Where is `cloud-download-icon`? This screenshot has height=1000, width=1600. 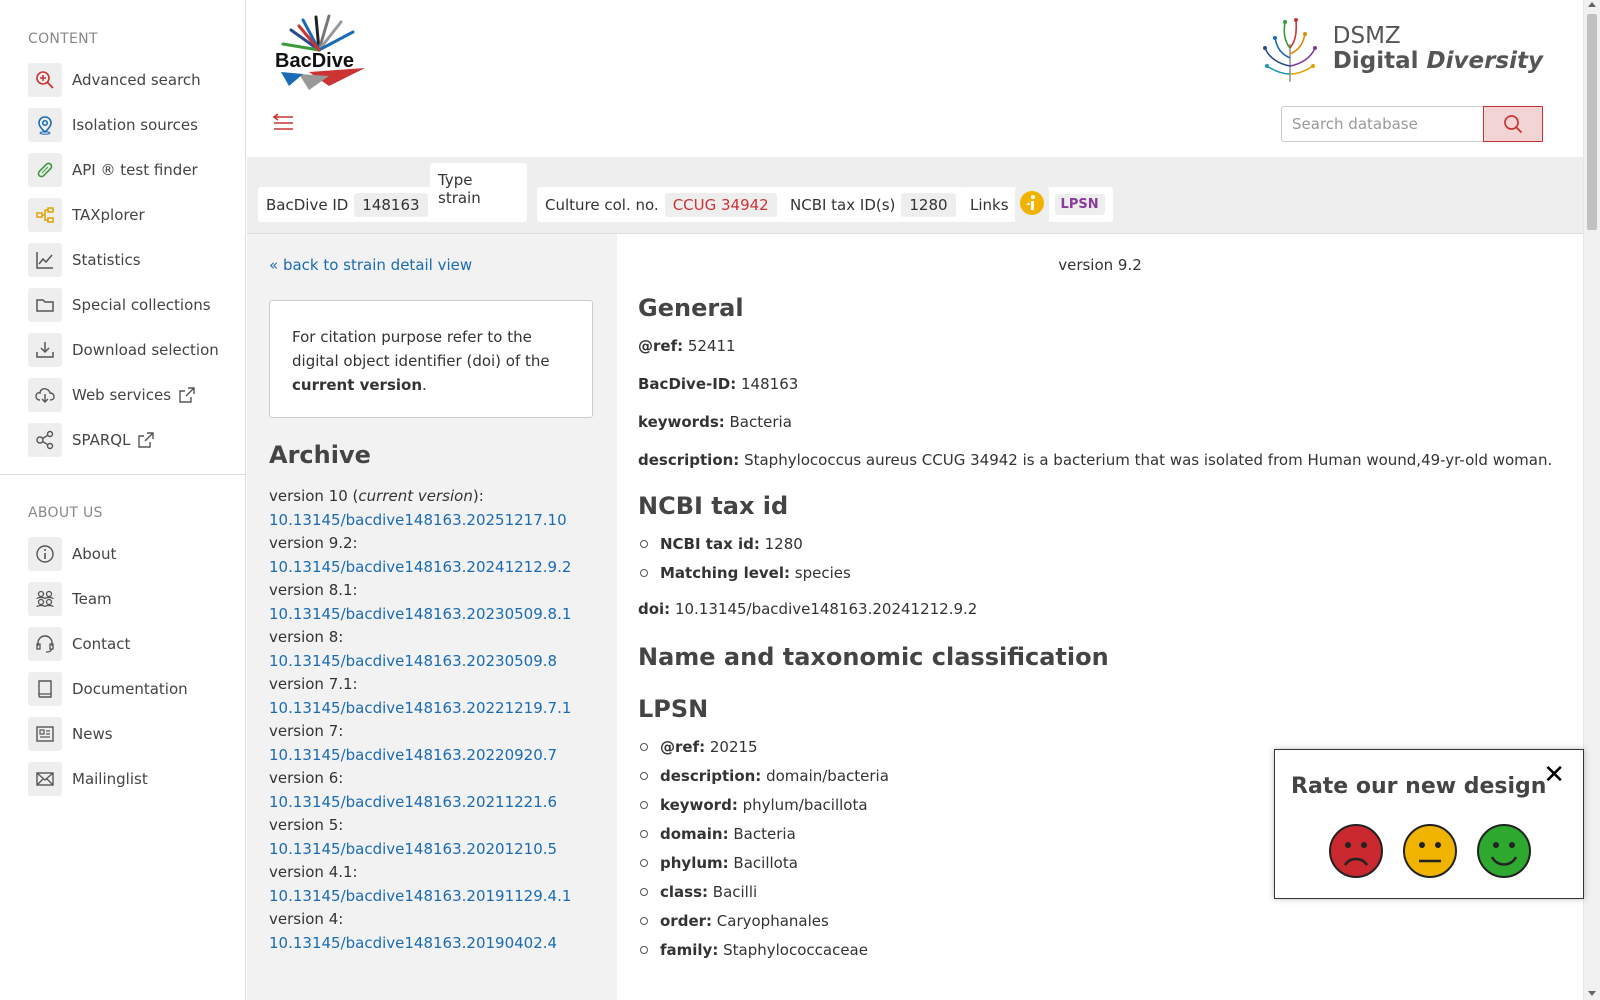
cloud-download-icon is located at coordinates (45, 394).